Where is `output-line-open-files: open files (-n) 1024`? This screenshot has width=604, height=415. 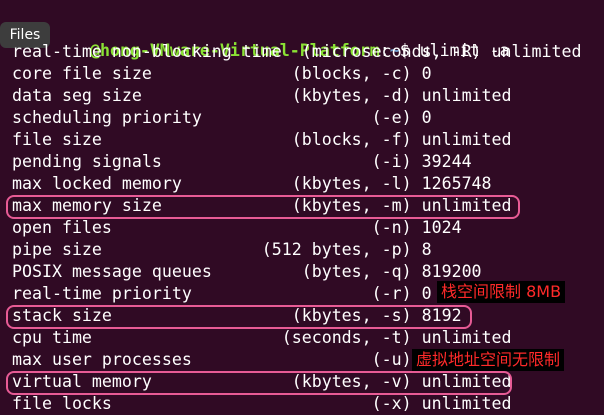
output-line-open-files: open files (-n) 1024 is located at coordinates (237, 227).